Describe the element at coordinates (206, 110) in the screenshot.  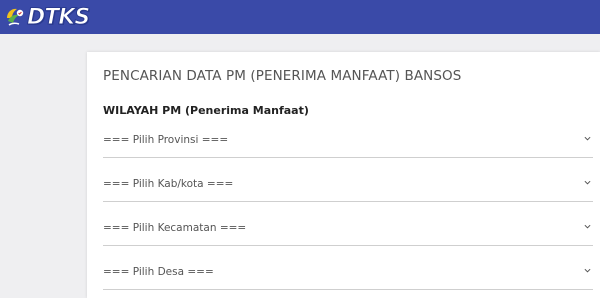
I see `section-title: WILAYAH PM (Penerima Manfaat)` at that location.